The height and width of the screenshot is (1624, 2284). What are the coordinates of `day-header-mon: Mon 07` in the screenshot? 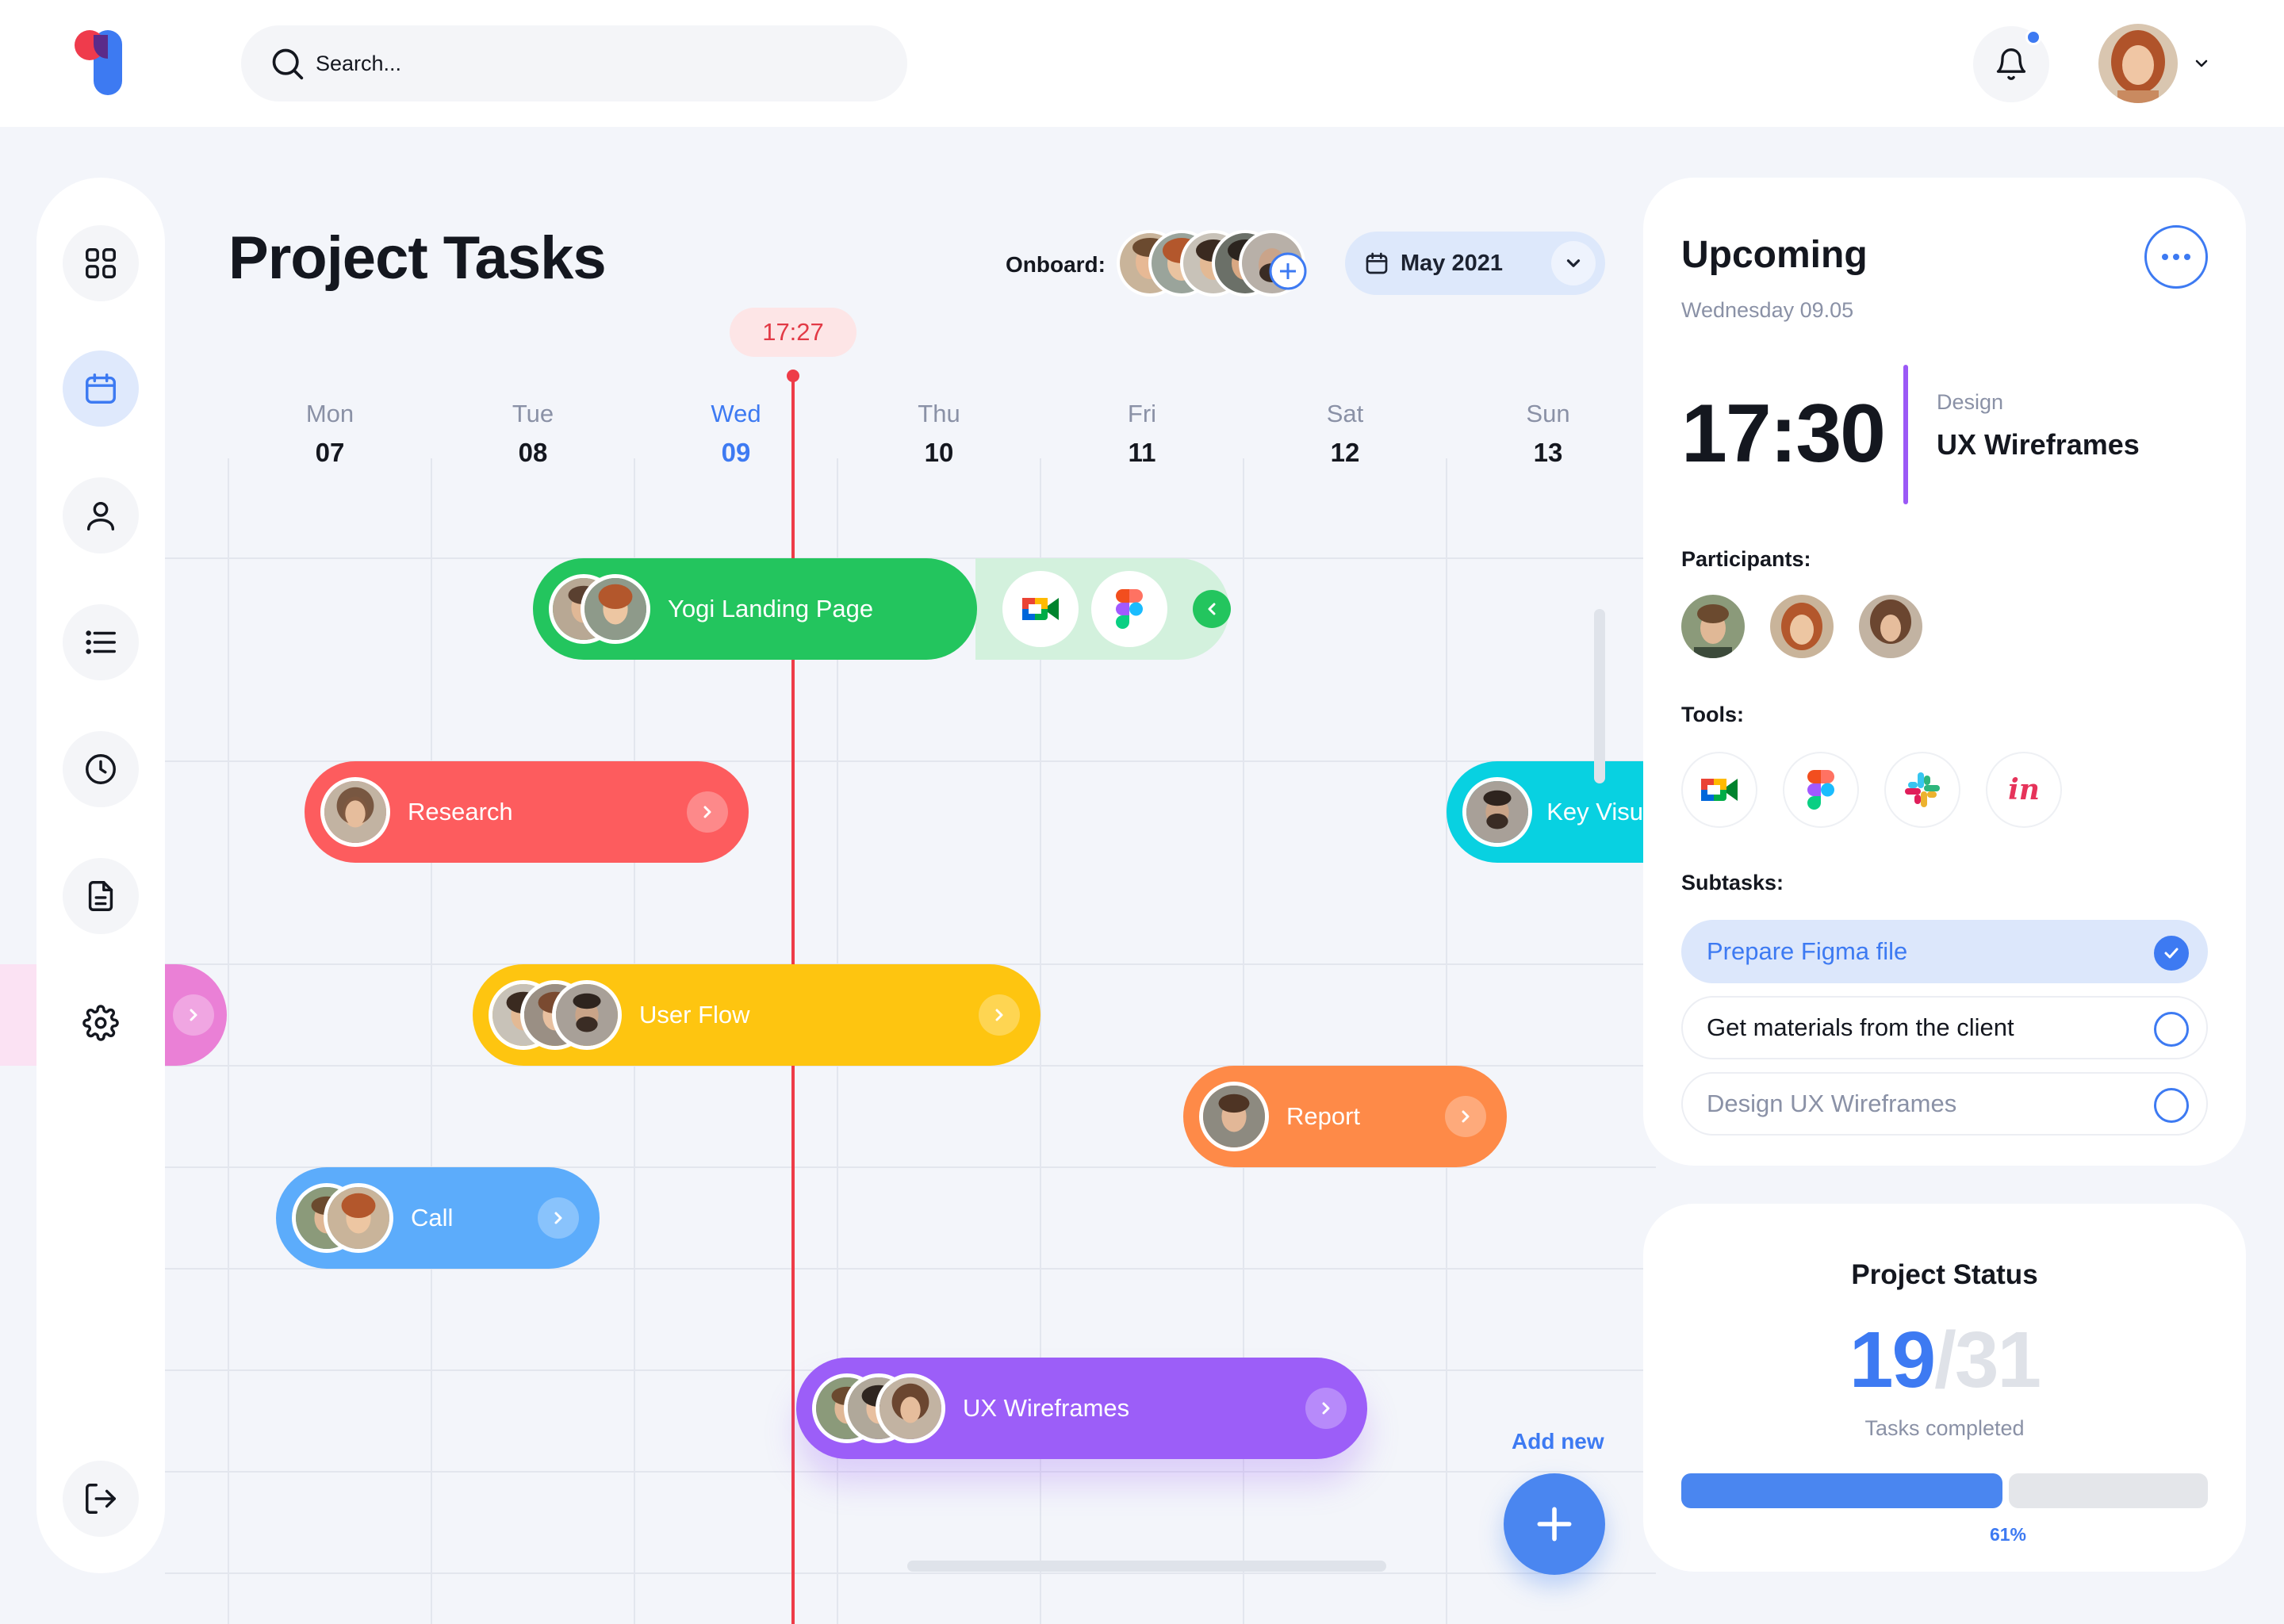 It's located at (329, 434).